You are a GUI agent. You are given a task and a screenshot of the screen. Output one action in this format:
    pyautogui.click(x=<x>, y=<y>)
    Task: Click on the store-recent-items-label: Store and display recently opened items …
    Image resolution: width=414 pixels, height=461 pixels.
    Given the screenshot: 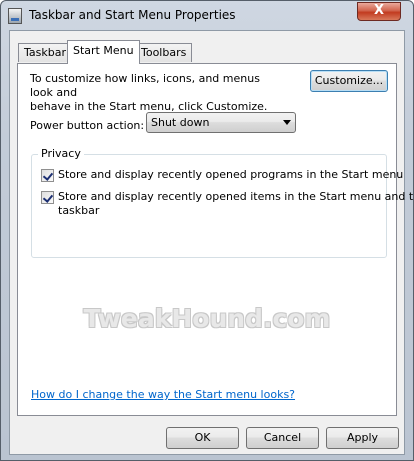 What is the action you would take?
    pyautogui.click(x=236, y=196)
    